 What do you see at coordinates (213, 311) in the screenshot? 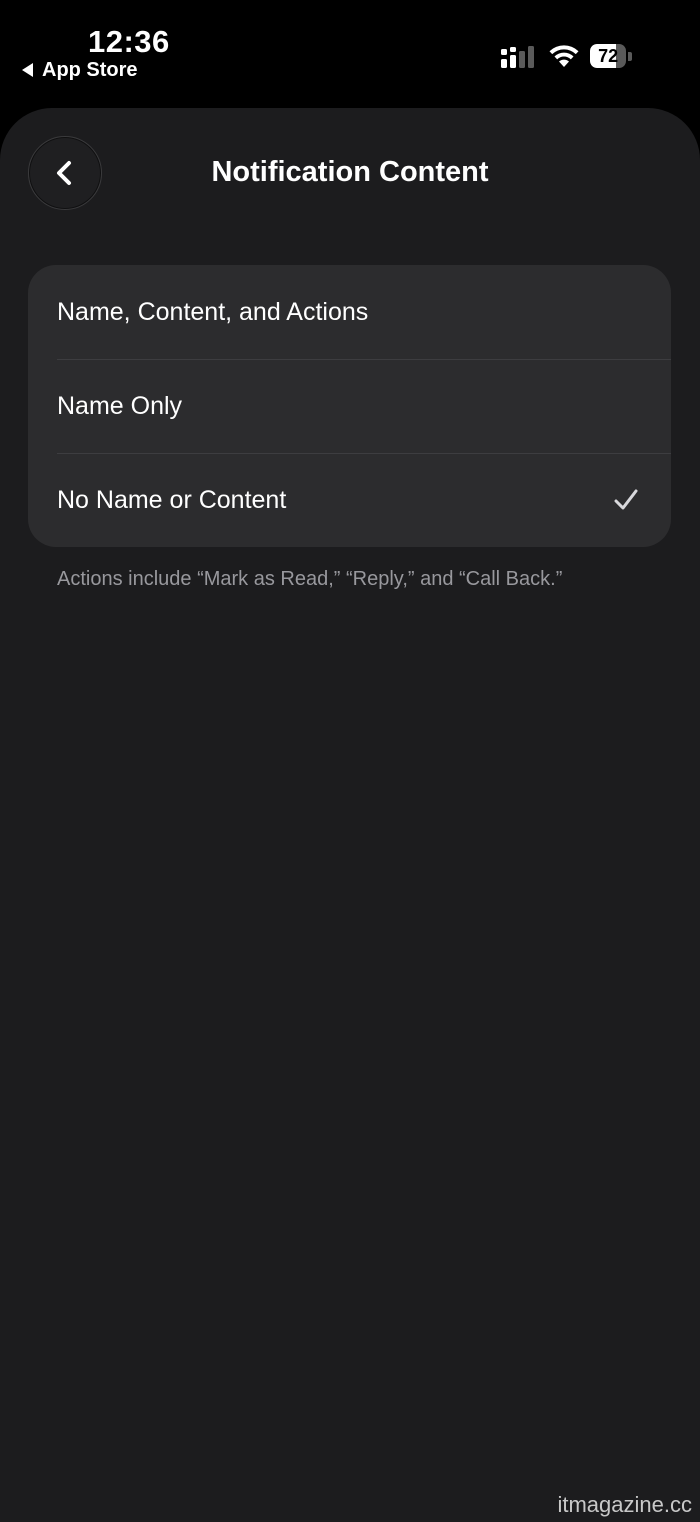
I see `option-label: Name, Content, and Actions` at bounding box center [213, 311].